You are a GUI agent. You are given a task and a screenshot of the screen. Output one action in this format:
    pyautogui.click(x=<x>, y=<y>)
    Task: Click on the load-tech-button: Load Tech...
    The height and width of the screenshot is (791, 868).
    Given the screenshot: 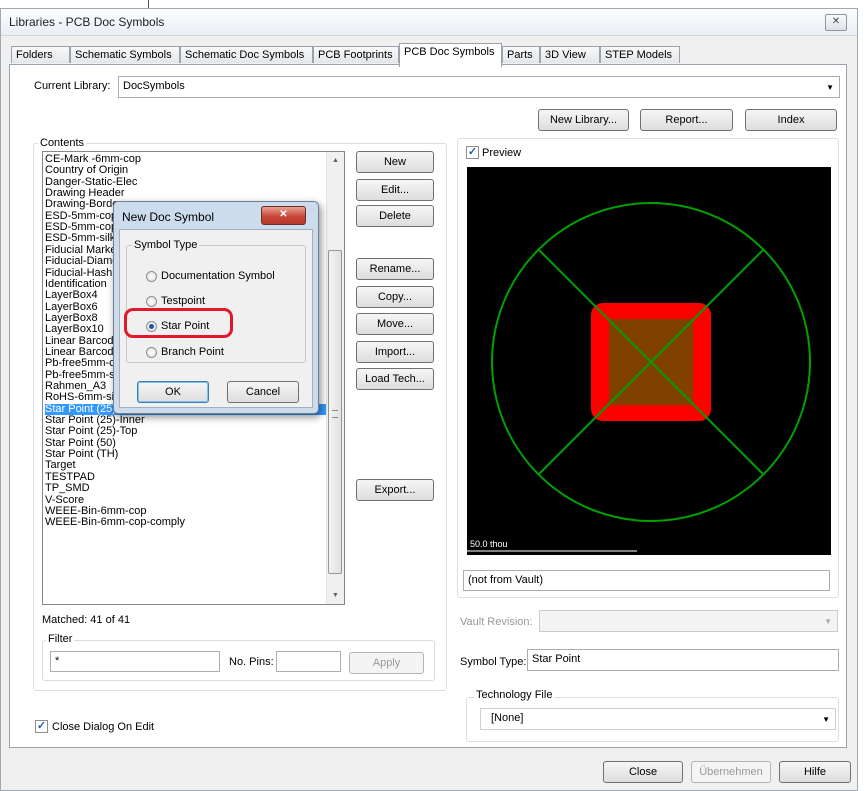 What is the action you would take?
    pyautogui.click(x=395, y=379)
    